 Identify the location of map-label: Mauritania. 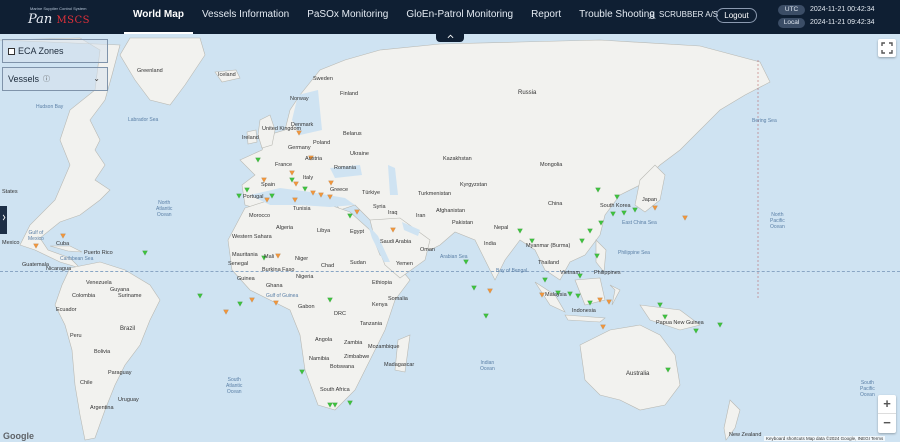
(245, 255).